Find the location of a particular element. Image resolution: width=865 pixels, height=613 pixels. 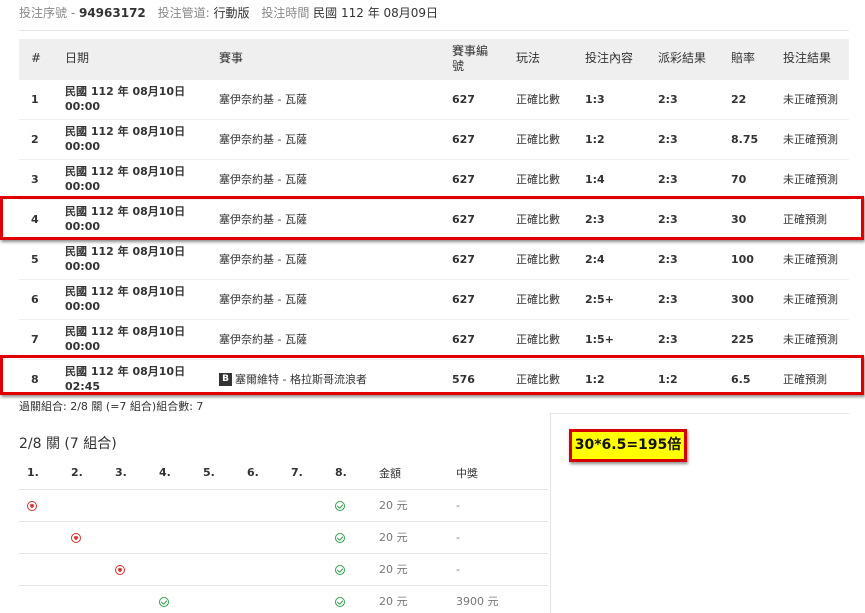

bet-outcome: 正確預測 is located at coordinates (811, 378).